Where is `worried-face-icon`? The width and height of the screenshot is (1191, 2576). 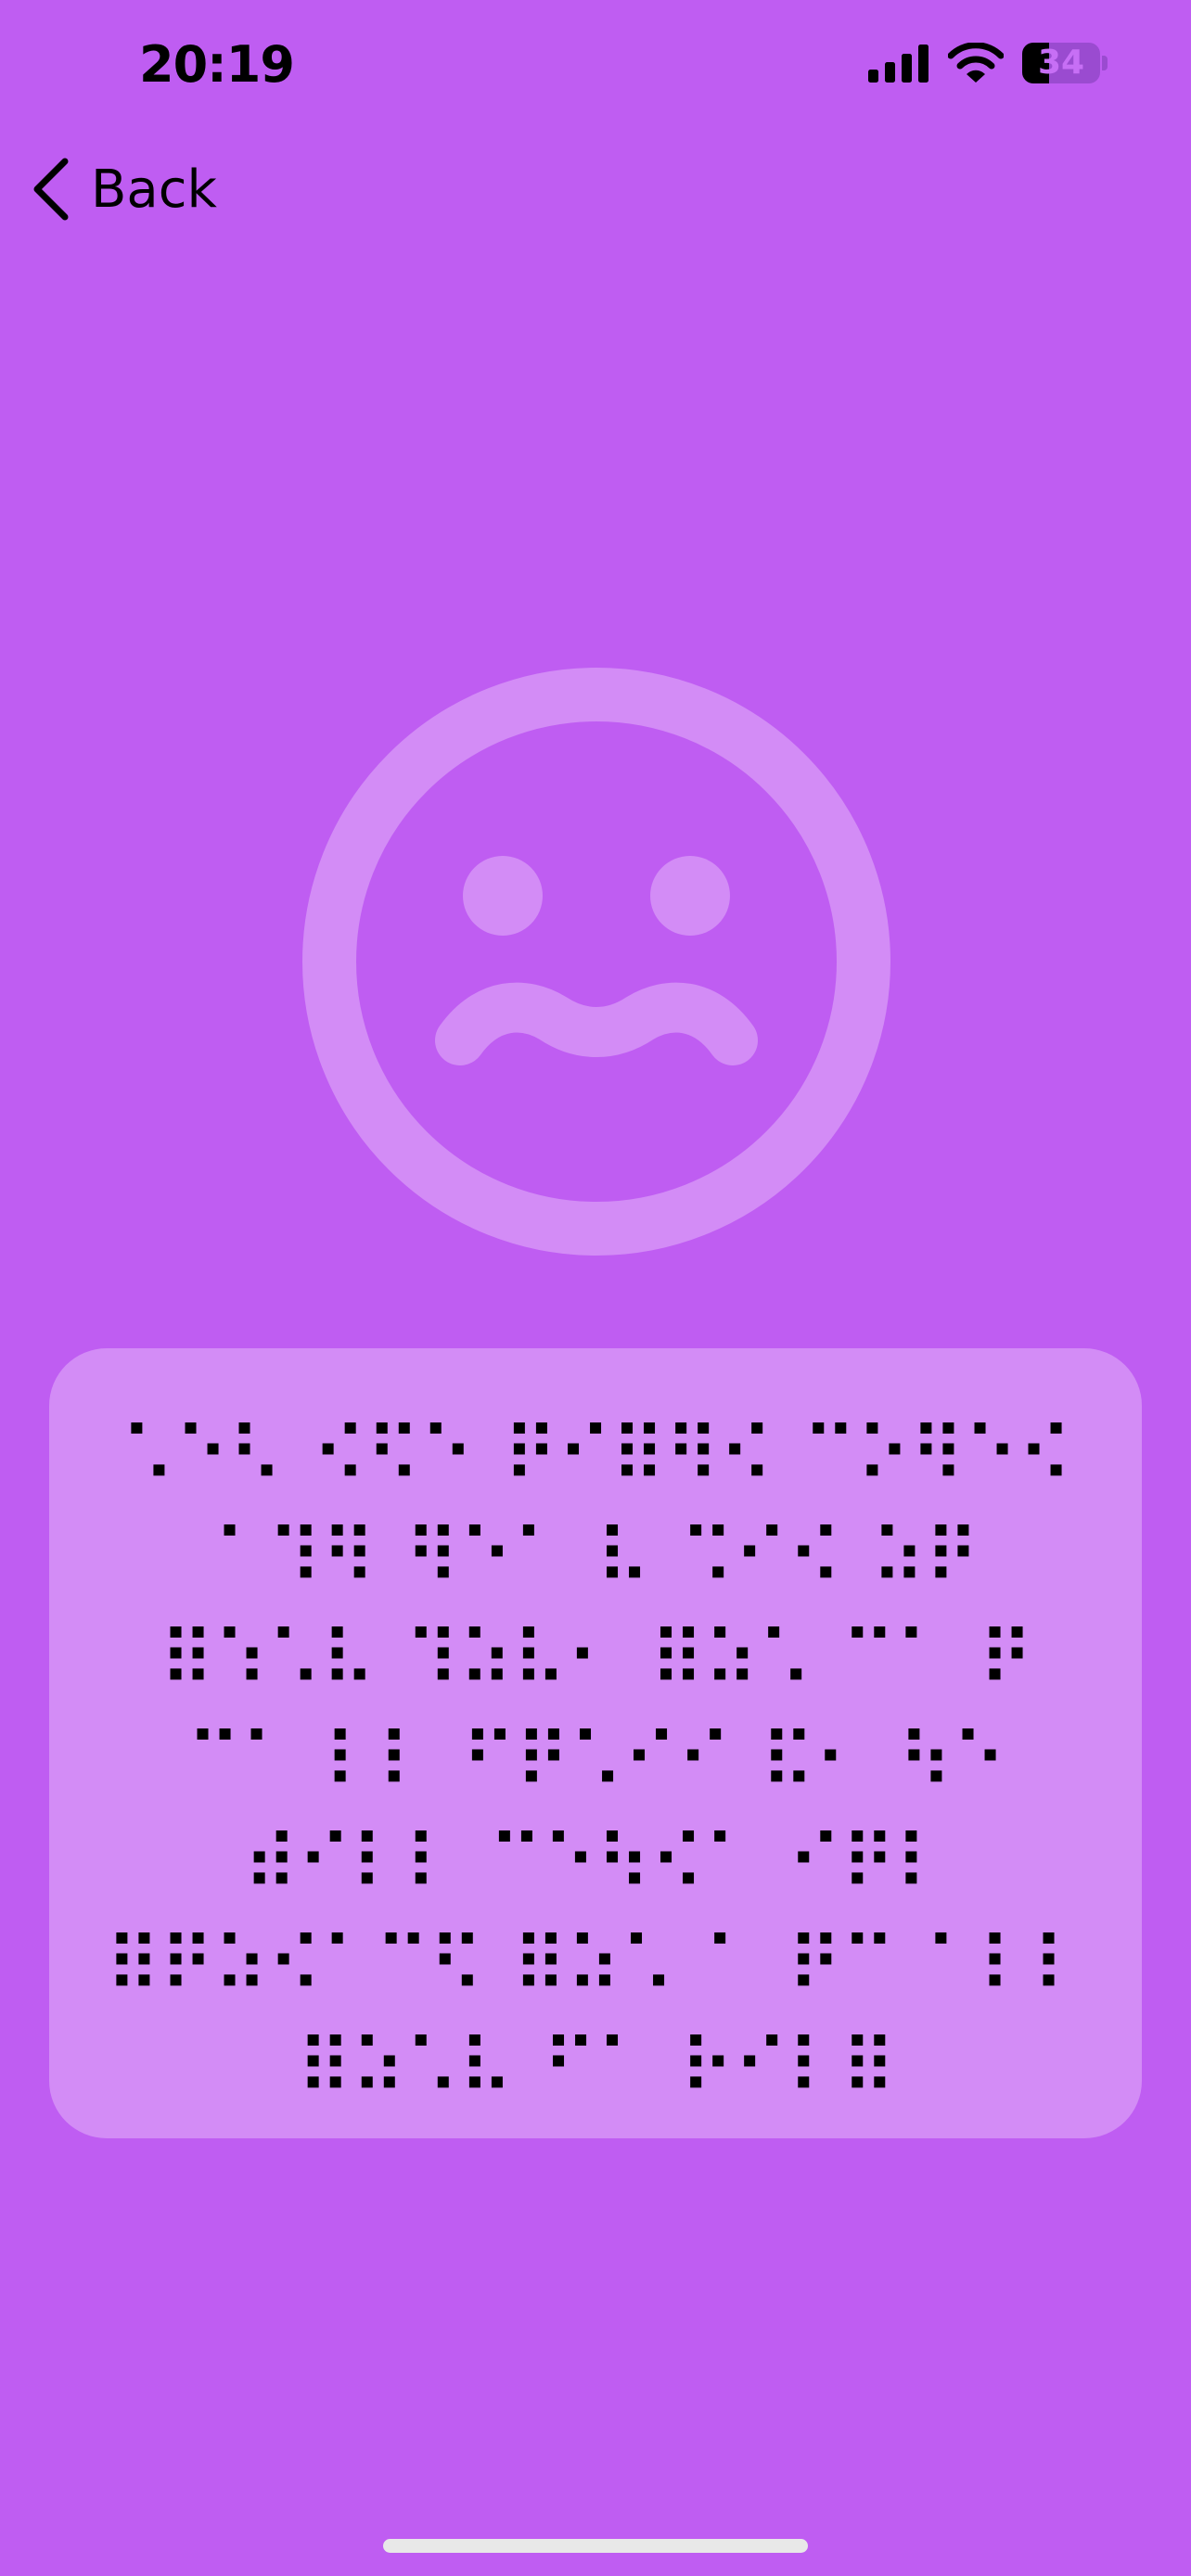 worried-face-icon is located at coordinates (596, 962).